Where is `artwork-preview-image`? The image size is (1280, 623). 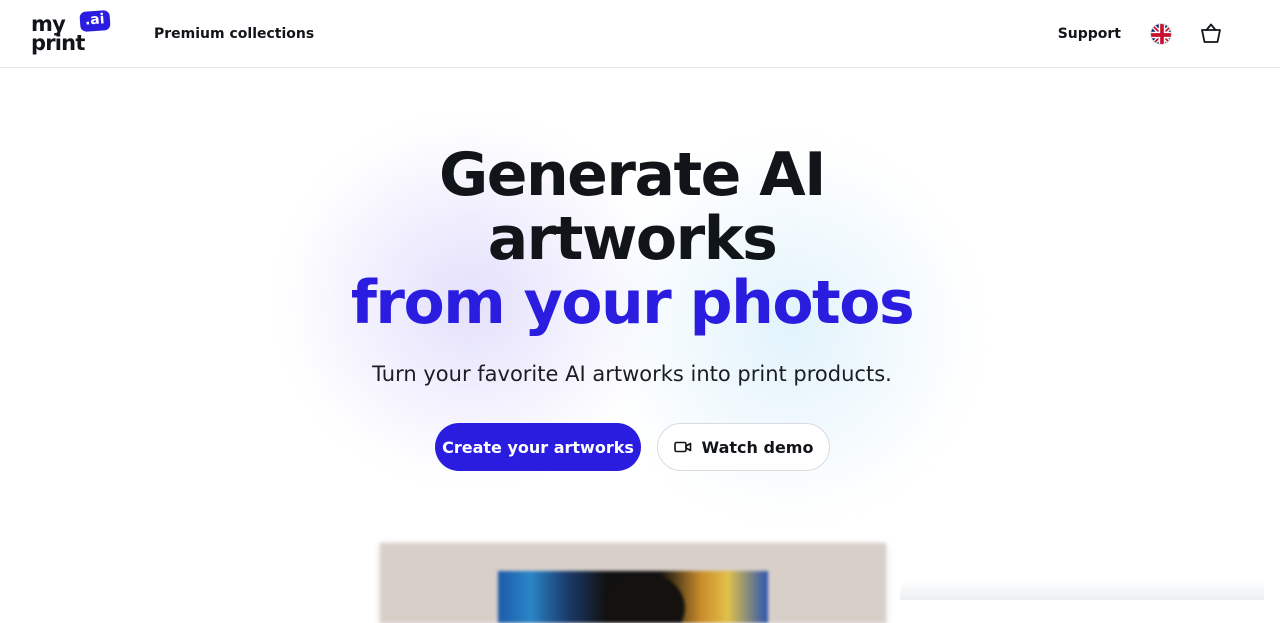
artwork-preview-image is located at coordinates (633, 583).